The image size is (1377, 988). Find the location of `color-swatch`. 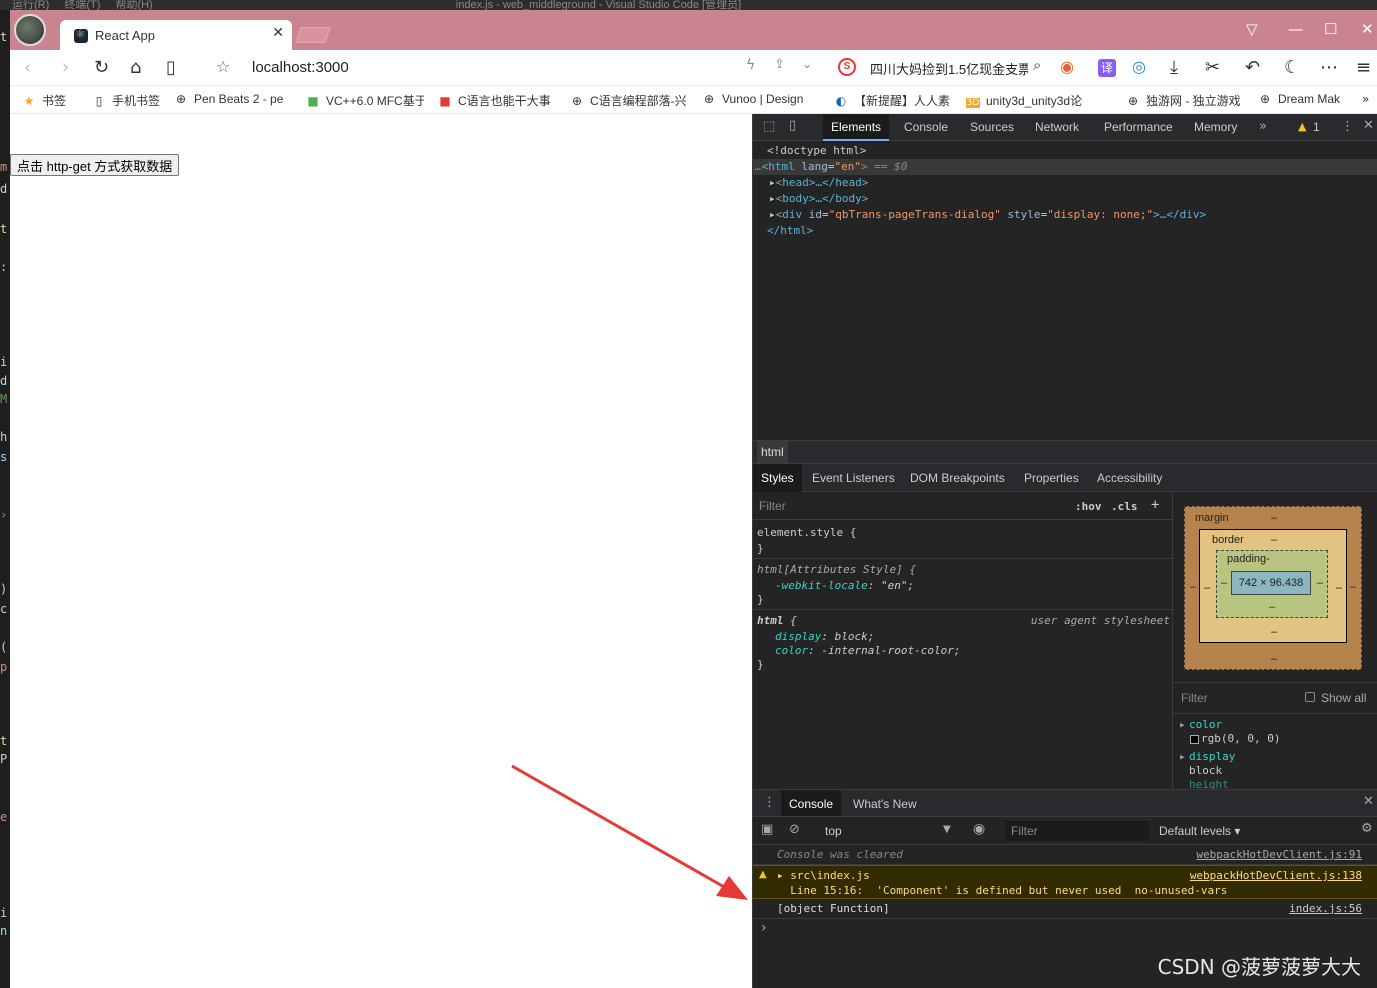

color-swatch is located at coordinates (1194, 739).